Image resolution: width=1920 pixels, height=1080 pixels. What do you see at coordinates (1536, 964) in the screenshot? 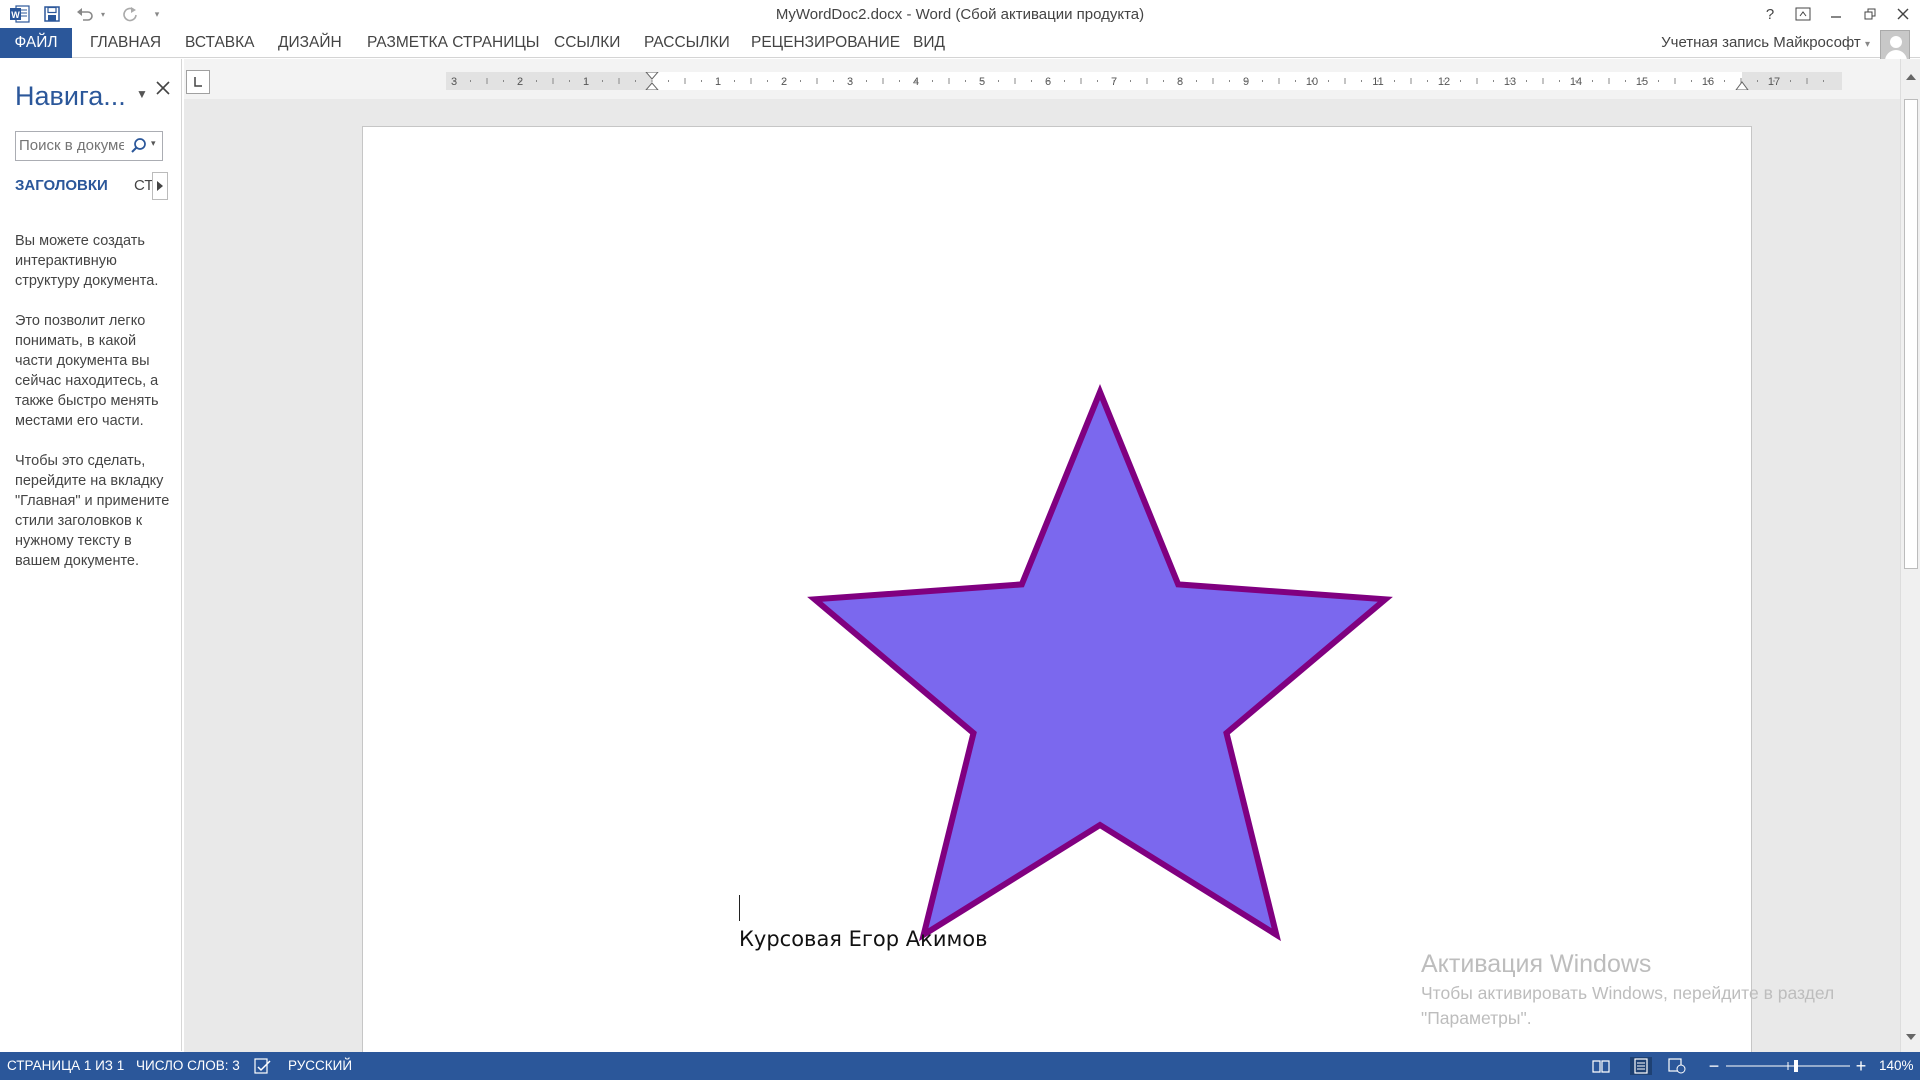
I see `activation-watermark-title: Активация Windows` at bounding box center [1536, 964].